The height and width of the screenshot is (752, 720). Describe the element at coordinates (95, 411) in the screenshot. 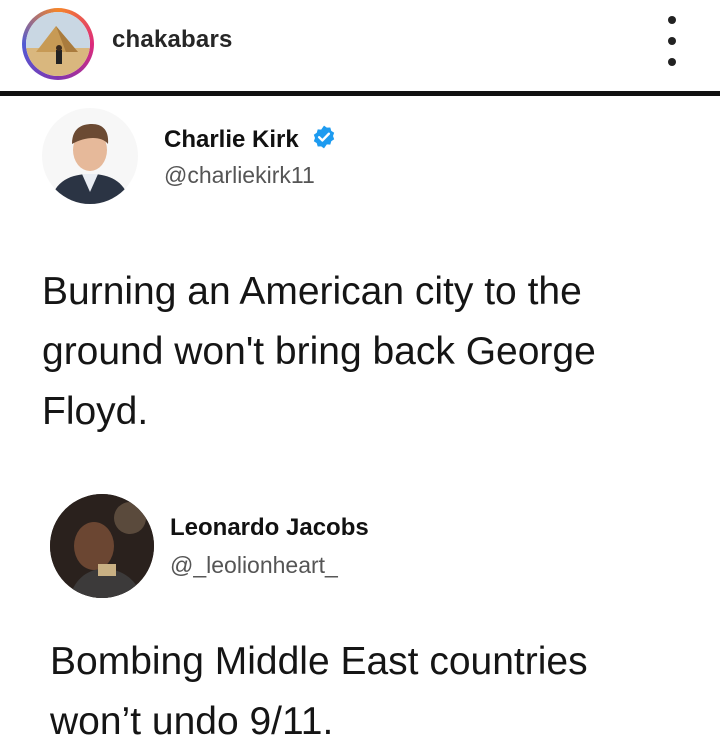

I see `tweet-text-line: Floyd.` at that location.